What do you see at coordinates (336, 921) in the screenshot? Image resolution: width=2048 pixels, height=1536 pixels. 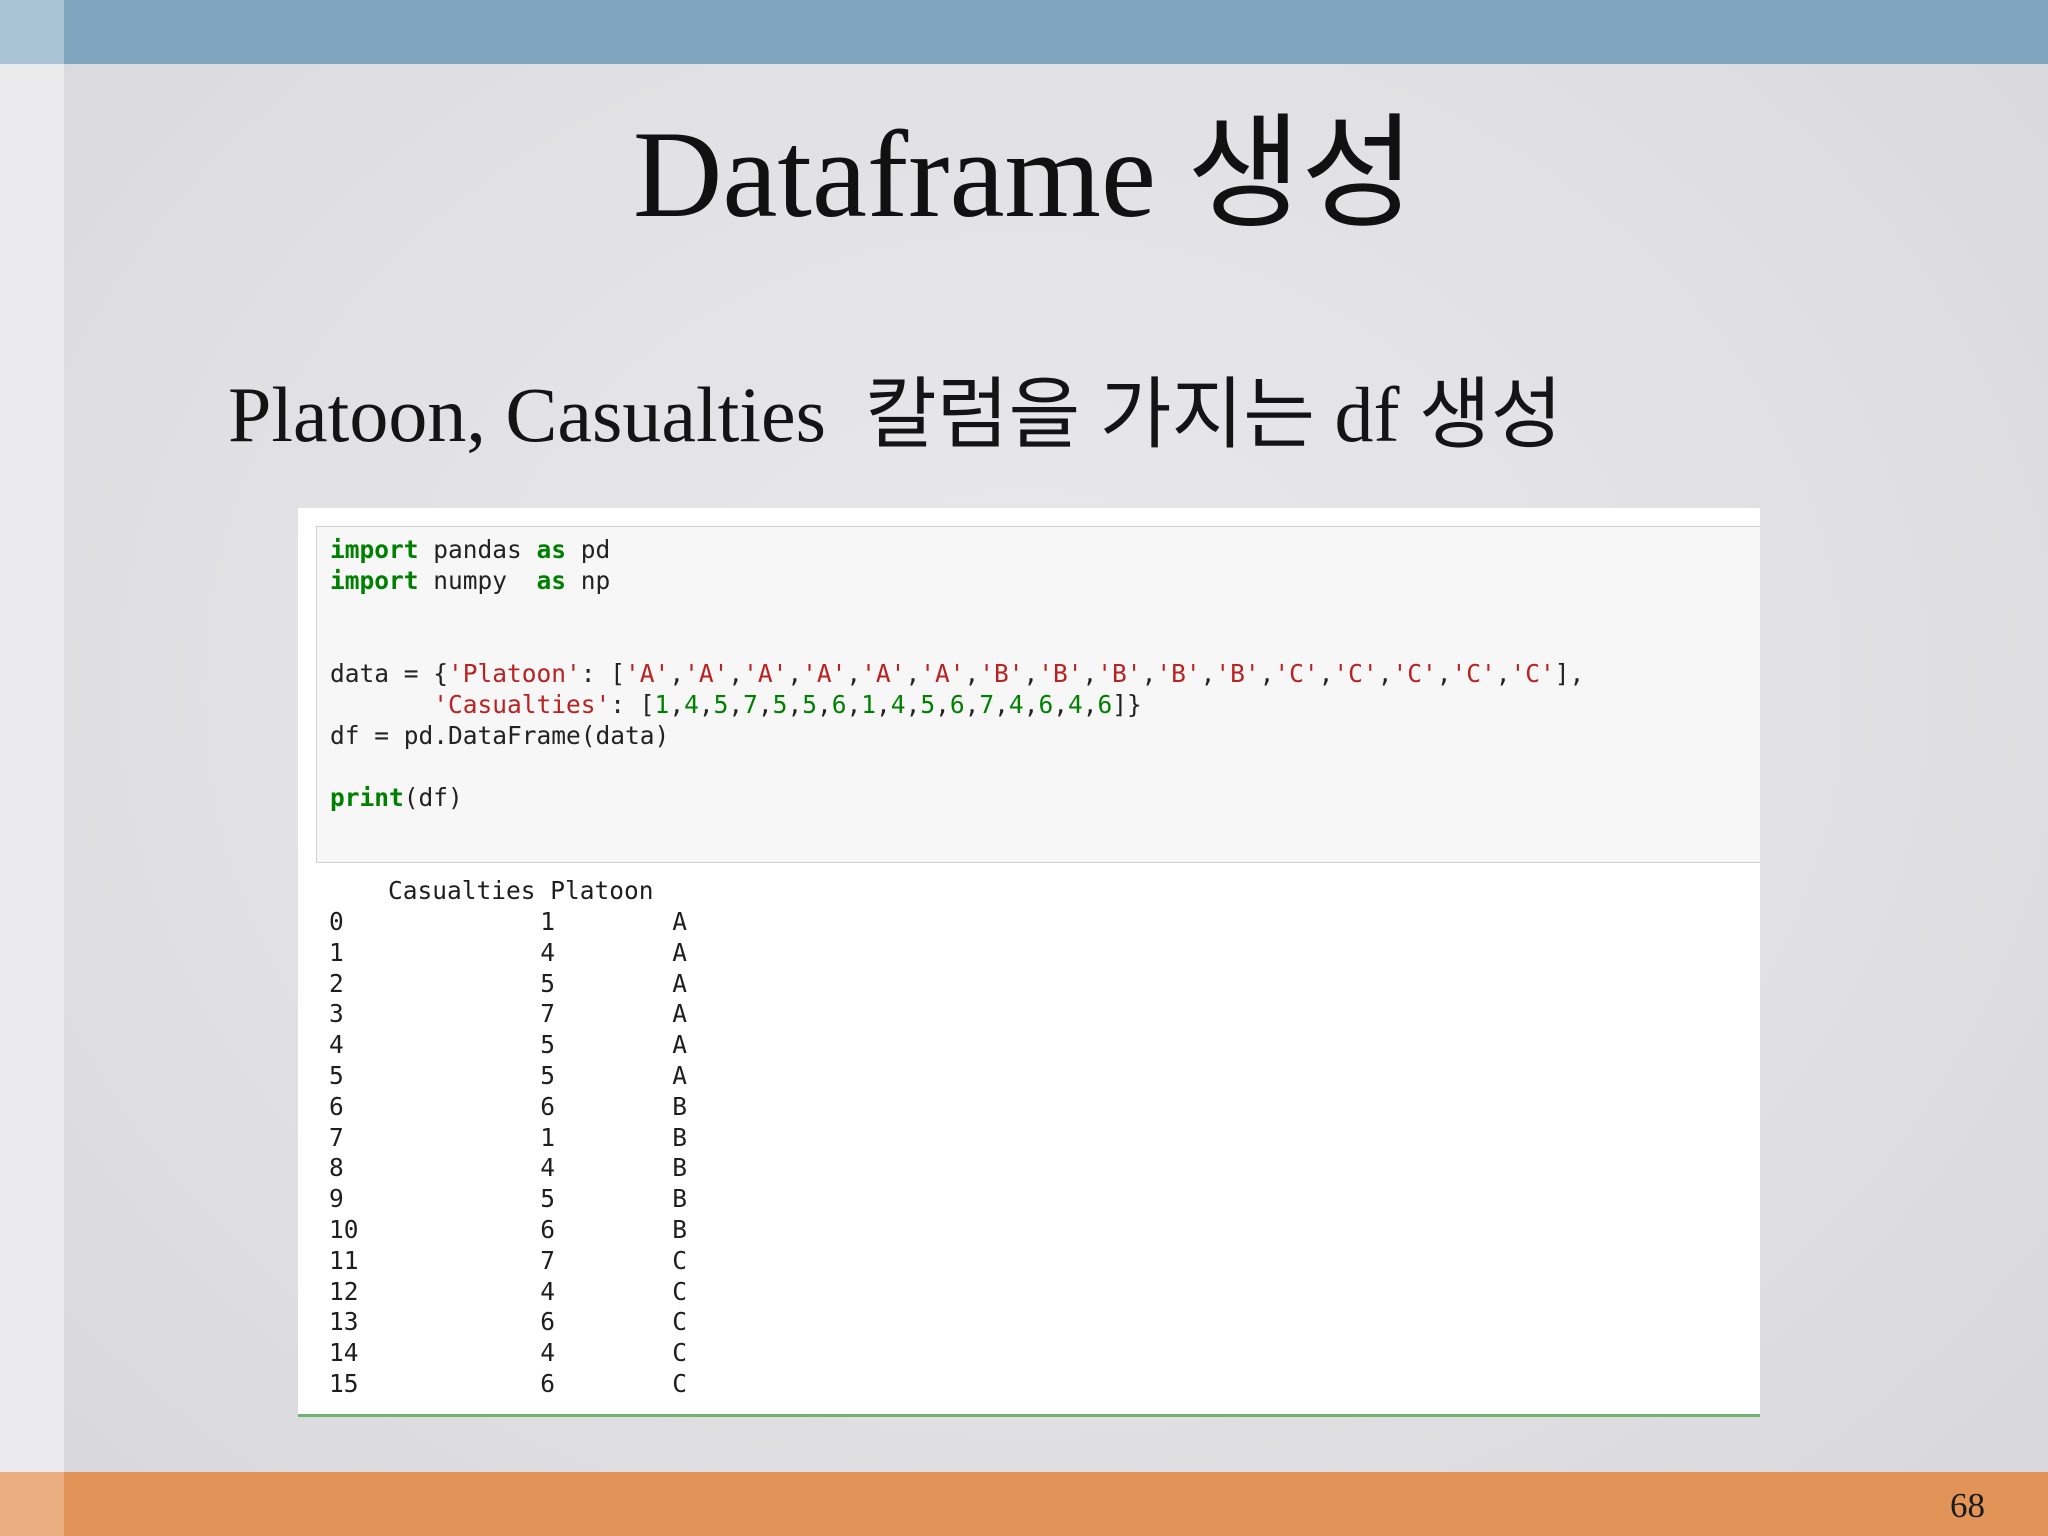 I see `row-index: 0` at bounding box center [336, 921].